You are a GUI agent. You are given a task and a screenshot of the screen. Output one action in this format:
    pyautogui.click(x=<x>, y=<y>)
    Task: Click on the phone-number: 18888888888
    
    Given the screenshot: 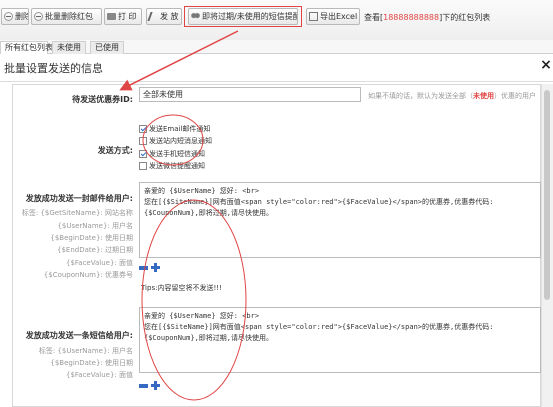 What is the action you would take?
    pyautogui.click(x=411, y=17)
    